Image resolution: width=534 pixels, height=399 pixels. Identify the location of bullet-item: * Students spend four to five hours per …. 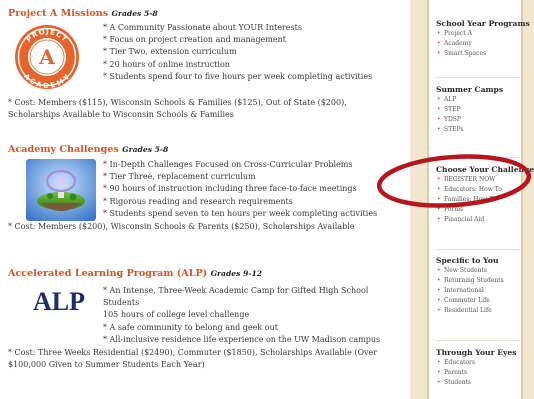
(238, 76).